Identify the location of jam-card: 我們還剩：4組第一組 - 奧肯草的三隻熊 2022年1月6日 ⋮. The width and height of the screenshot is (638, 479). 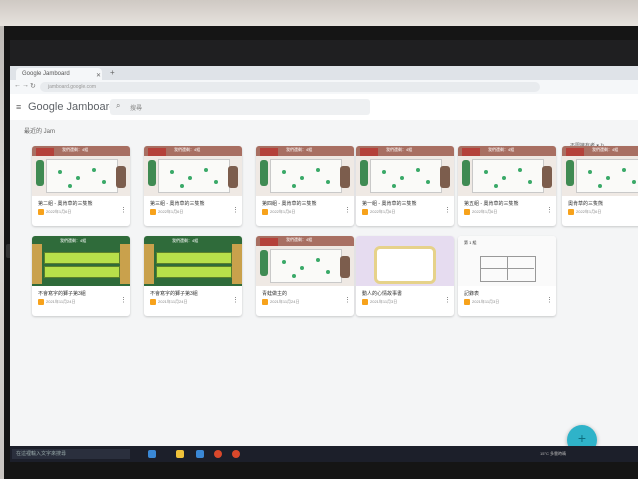
(405, 186).